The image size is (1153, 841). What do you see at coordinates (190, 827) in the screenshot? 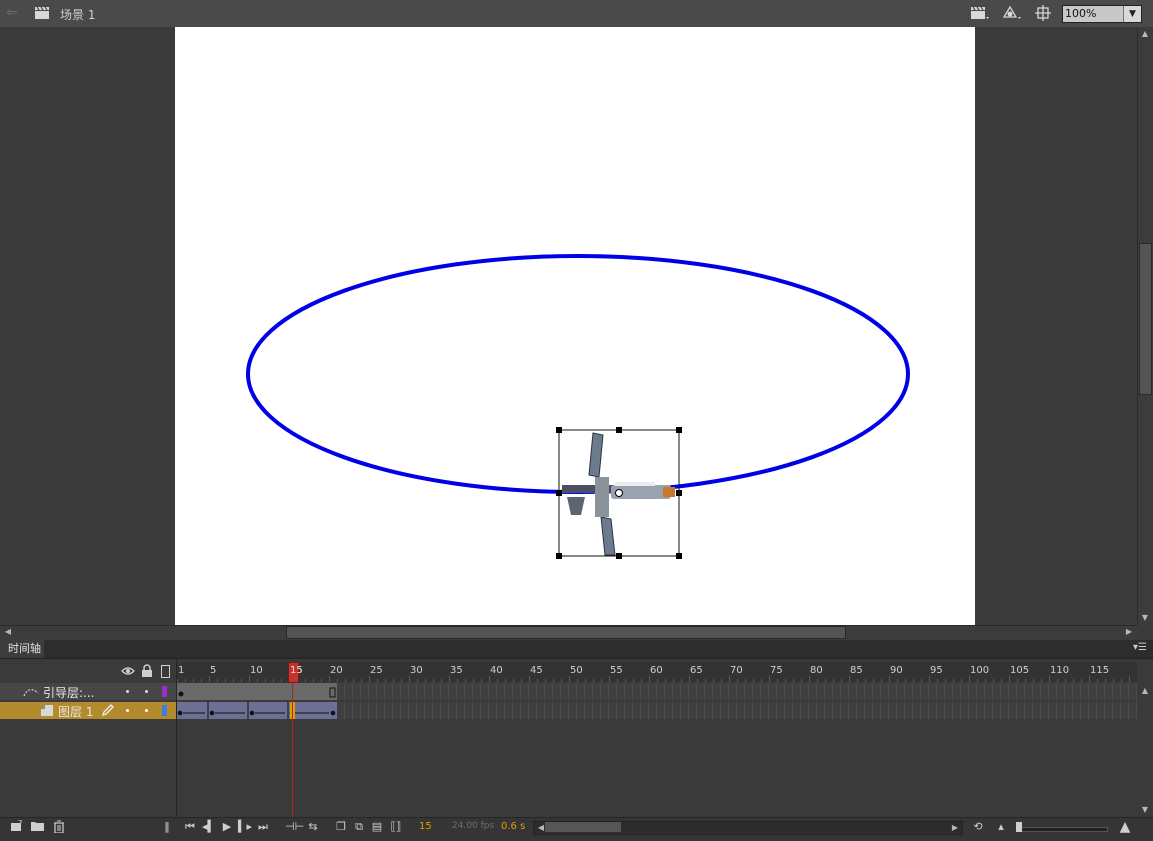
I see `first-frame-icon: ⏮` at bounding box center [190, 827].